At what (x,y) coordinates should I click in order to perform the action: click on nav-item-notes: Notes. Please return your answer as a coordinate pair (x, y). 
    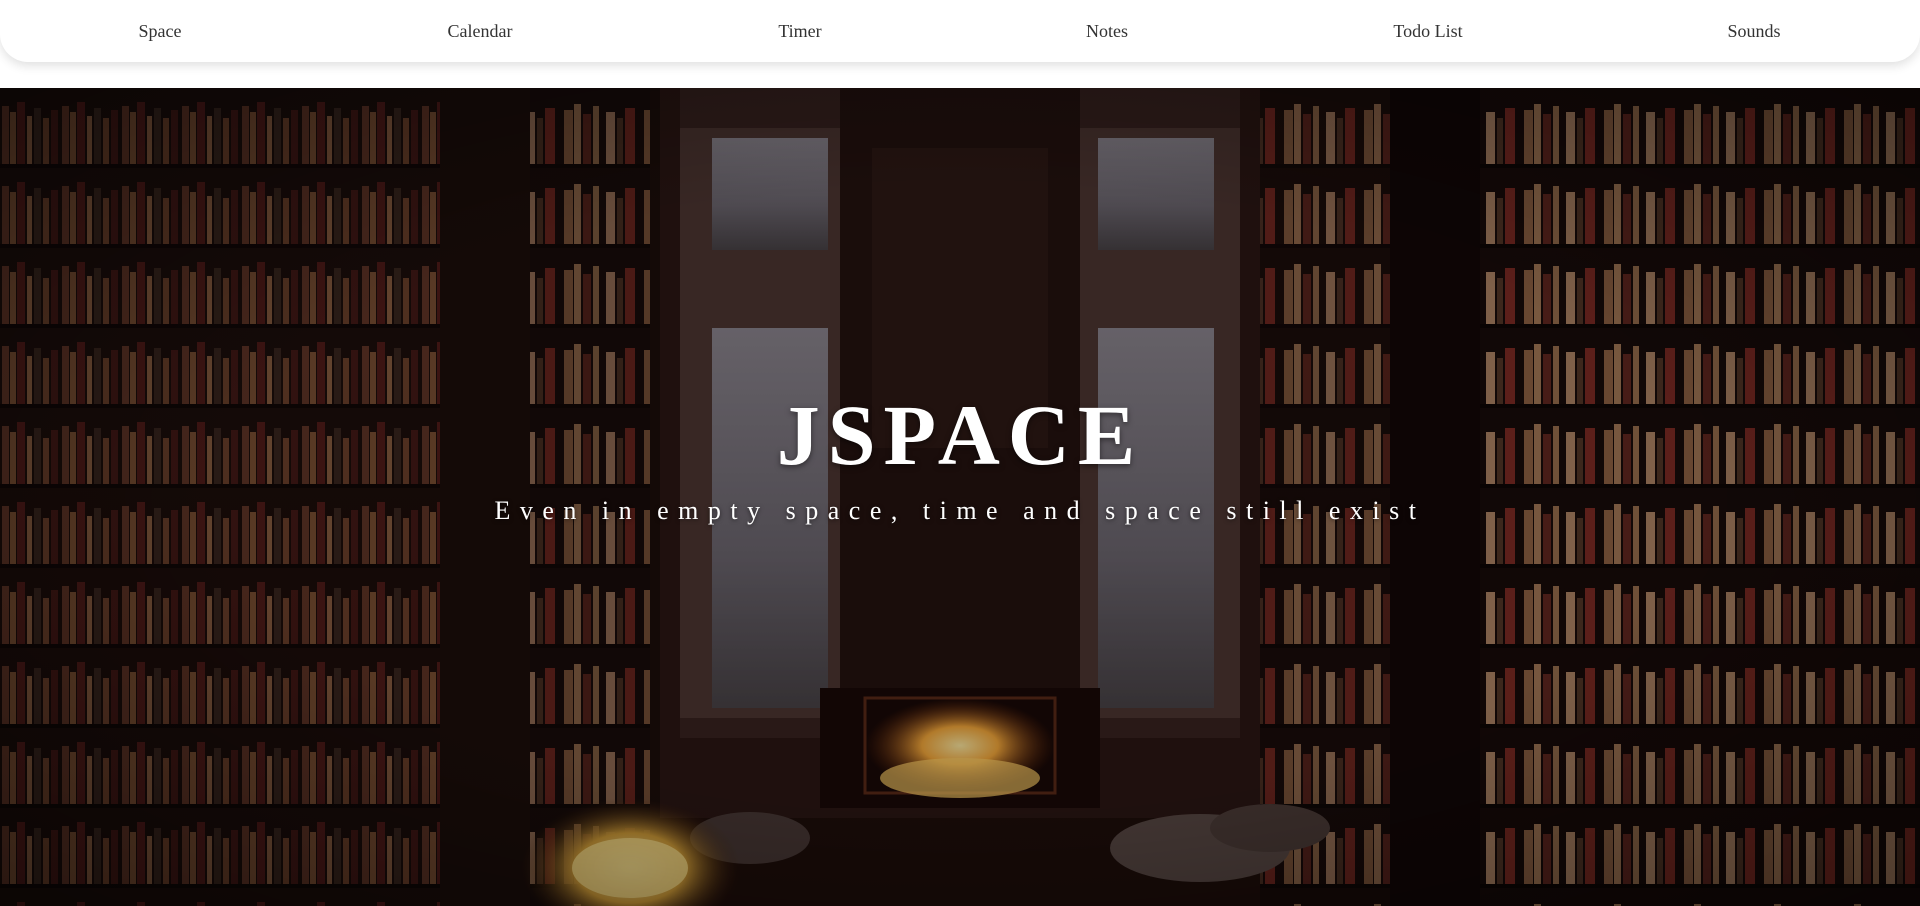
    Looking at the image, I should click on (1107, 31).